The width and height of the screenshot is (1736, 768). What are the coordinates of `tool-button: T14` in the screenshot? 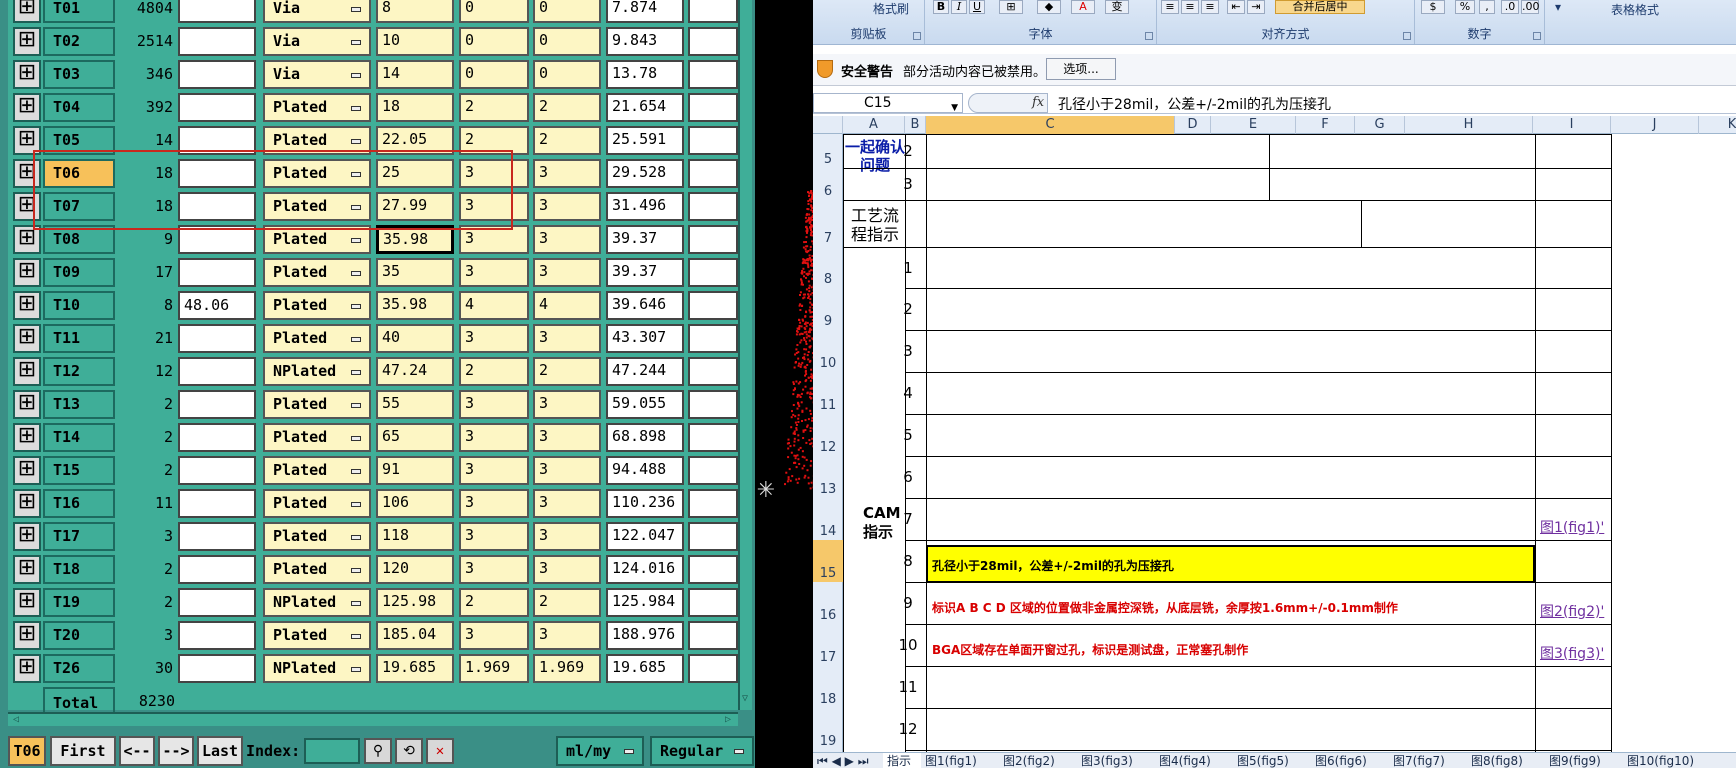 It's located at (79, 437).